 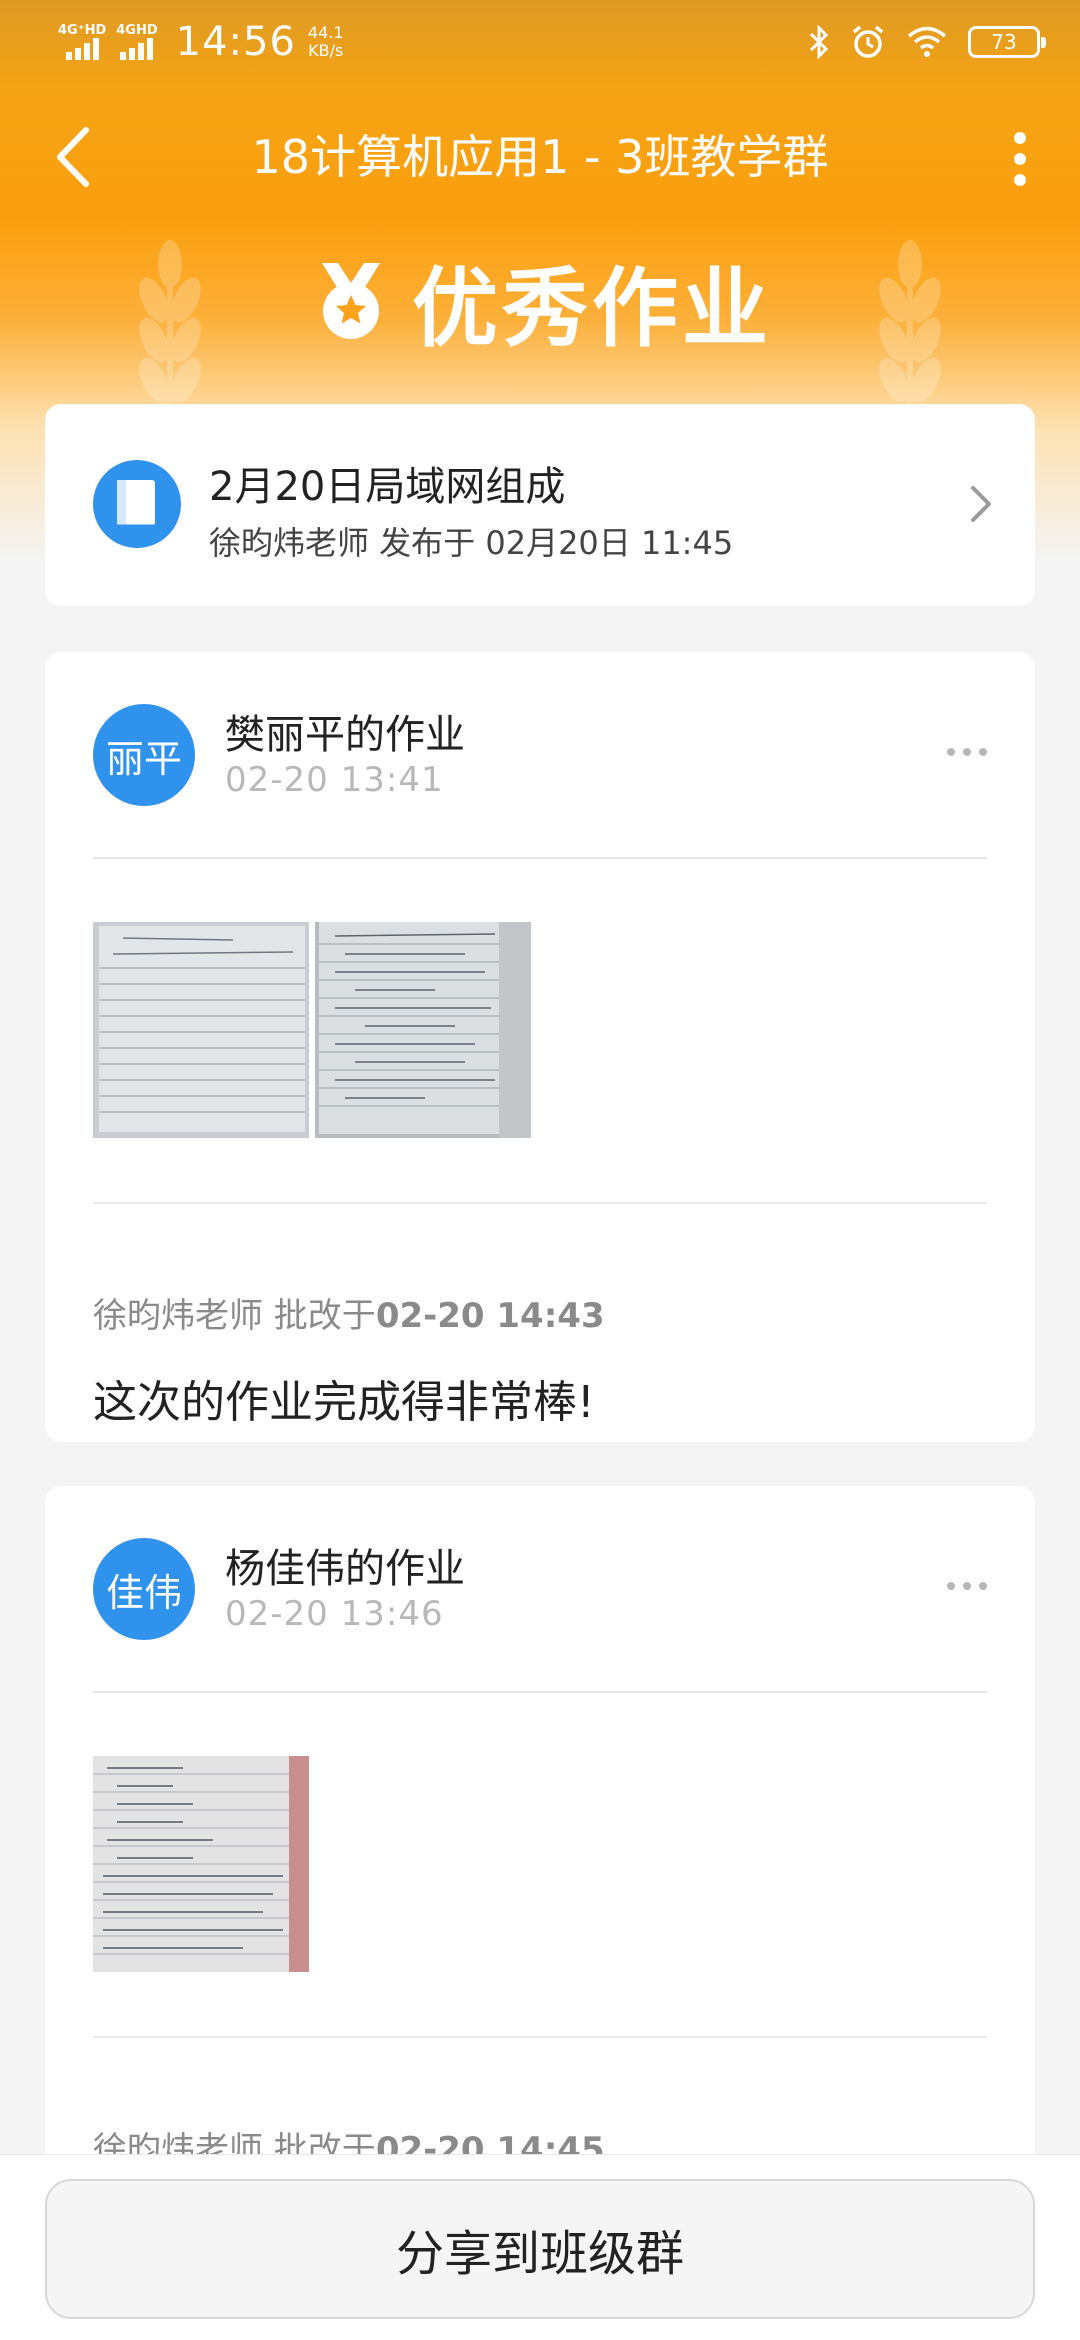 I want to click on reviewer-label: 徐昀炜老师 批改于, so click(x=234, y=1316).